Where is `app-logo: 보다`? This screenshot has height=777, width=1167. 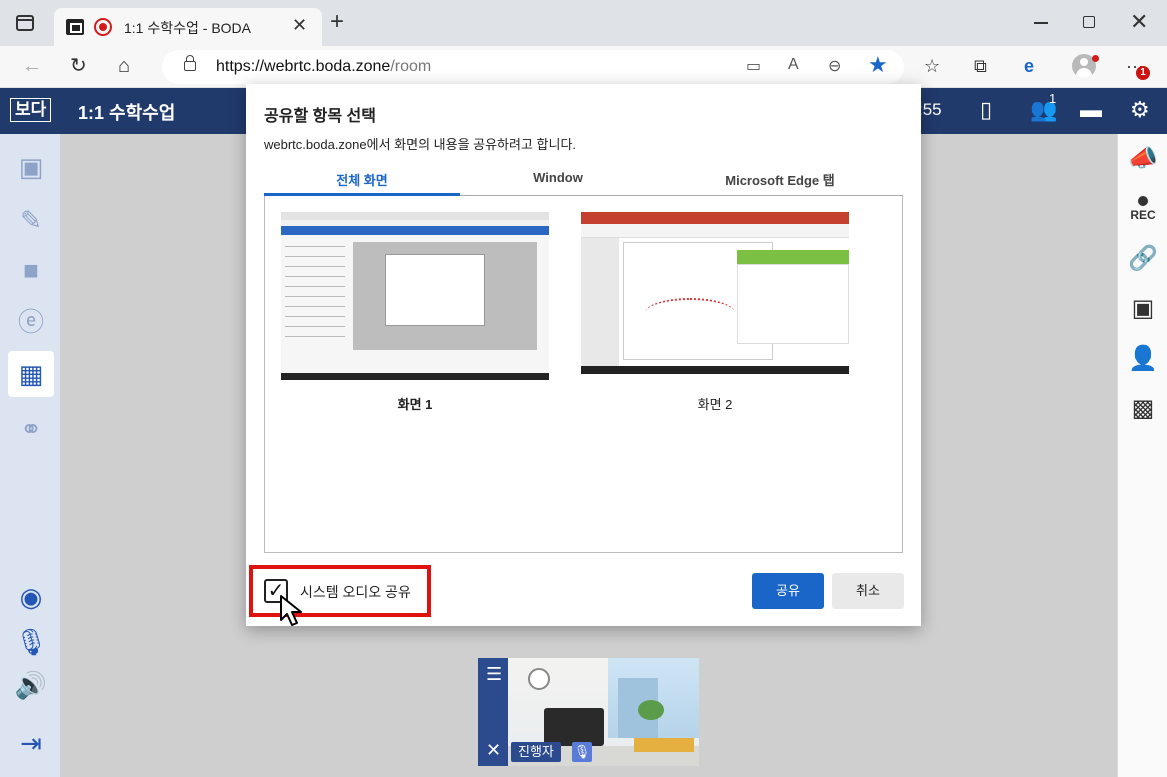 app-logo: 보다 is located at coordinates (31, 110).